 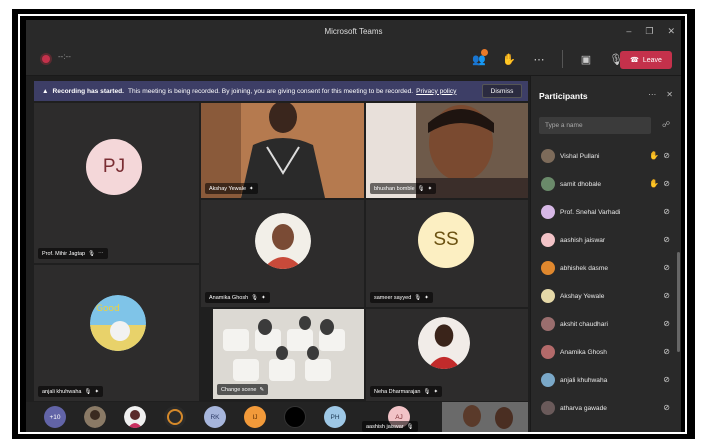 I want to click on tile-name: Prof. Mihir Jagtap, so click(x=64, y=253).